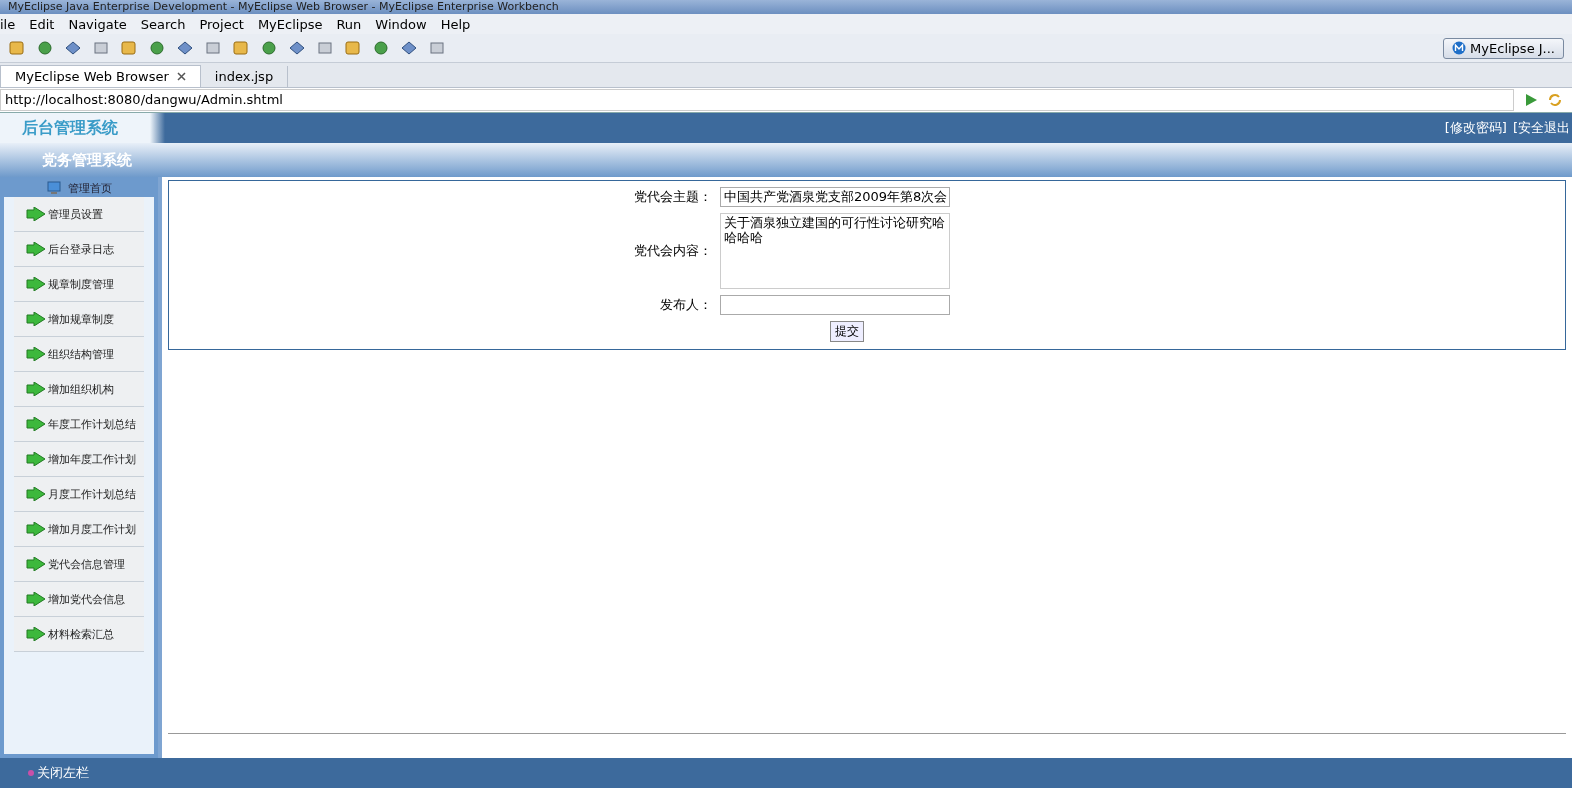 The width and height of the screenshot is (1572, 788). What do you see at coordinates (673, 251) in the screenshot?
I see `field-label: 党代会内容：` at bounding box center [673, 251].